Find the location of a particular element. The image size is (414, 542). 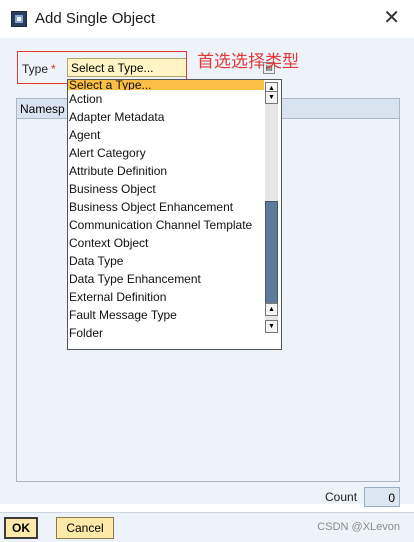

dropdown-option: Alert Category is located at coordinates (166, 153).